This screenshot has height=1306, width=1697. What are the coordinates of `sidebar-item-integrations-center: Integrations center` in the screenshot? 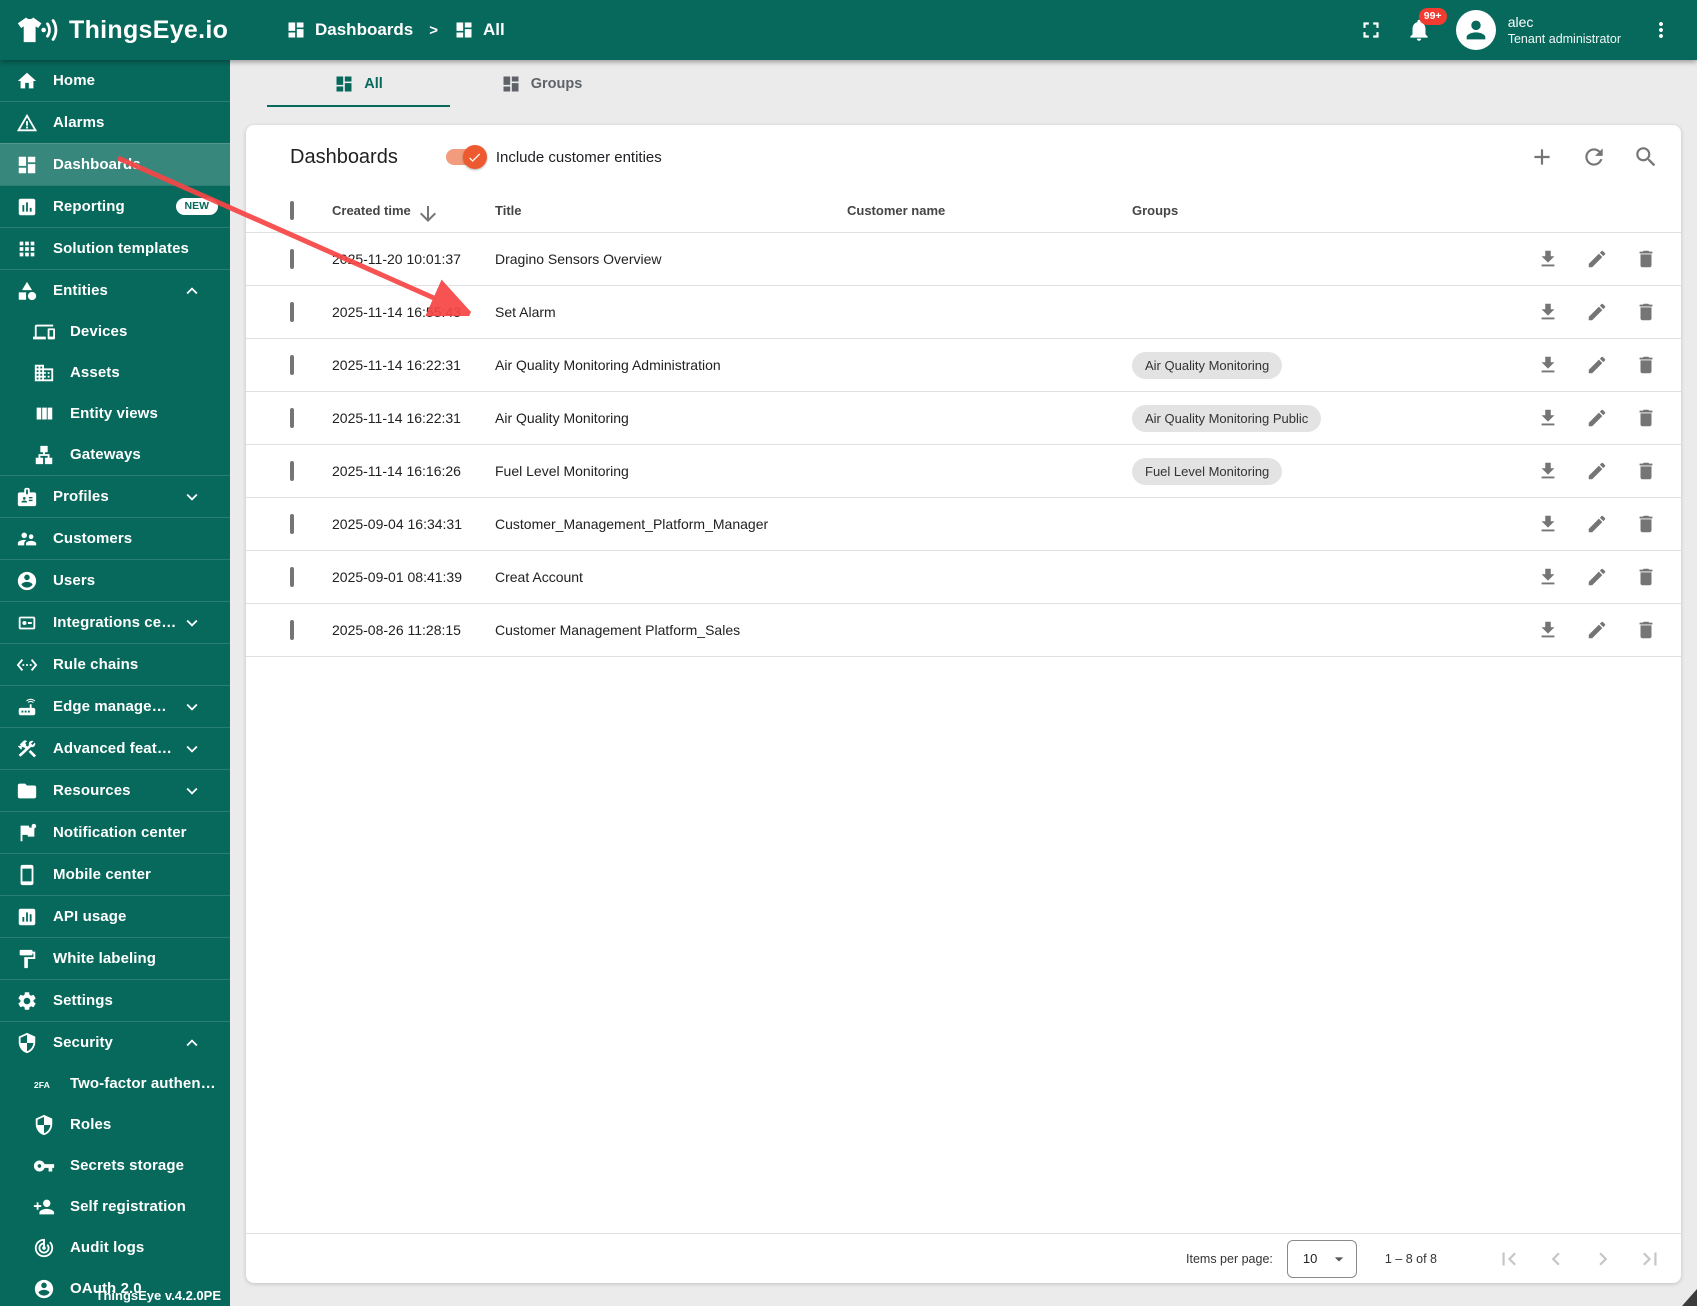 It's located at (115, 622).